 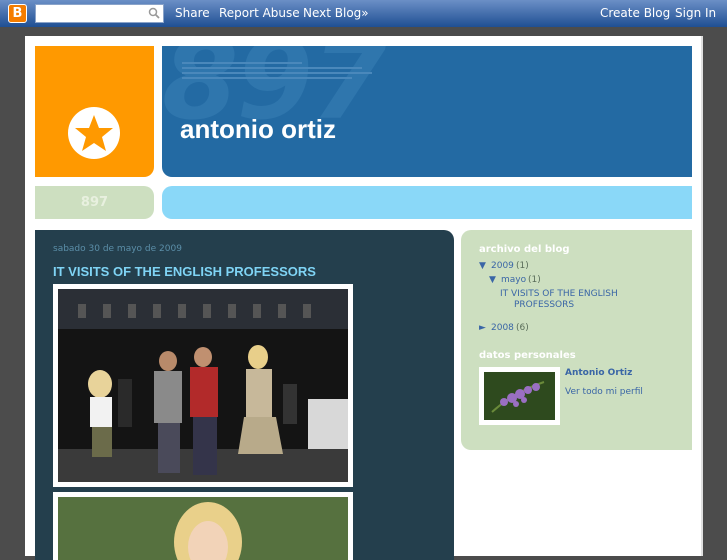 I want to click on archive-post-link: IT VISITS OF THE ENGLISH, so click(x=559, y=294).